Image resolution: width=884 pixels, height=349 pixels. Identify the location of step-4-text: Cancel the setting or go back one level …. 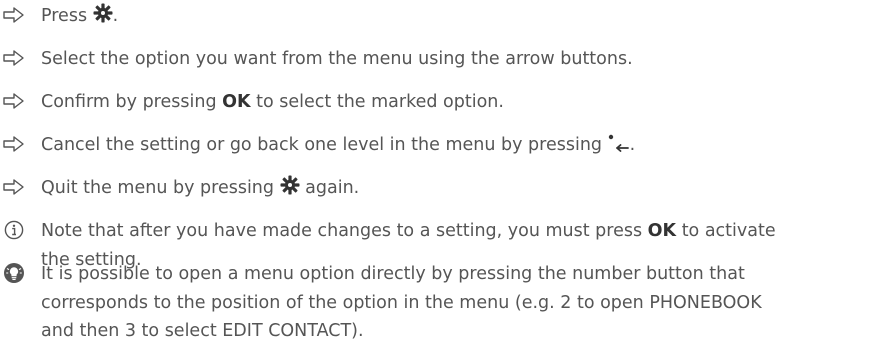
(322, 145).